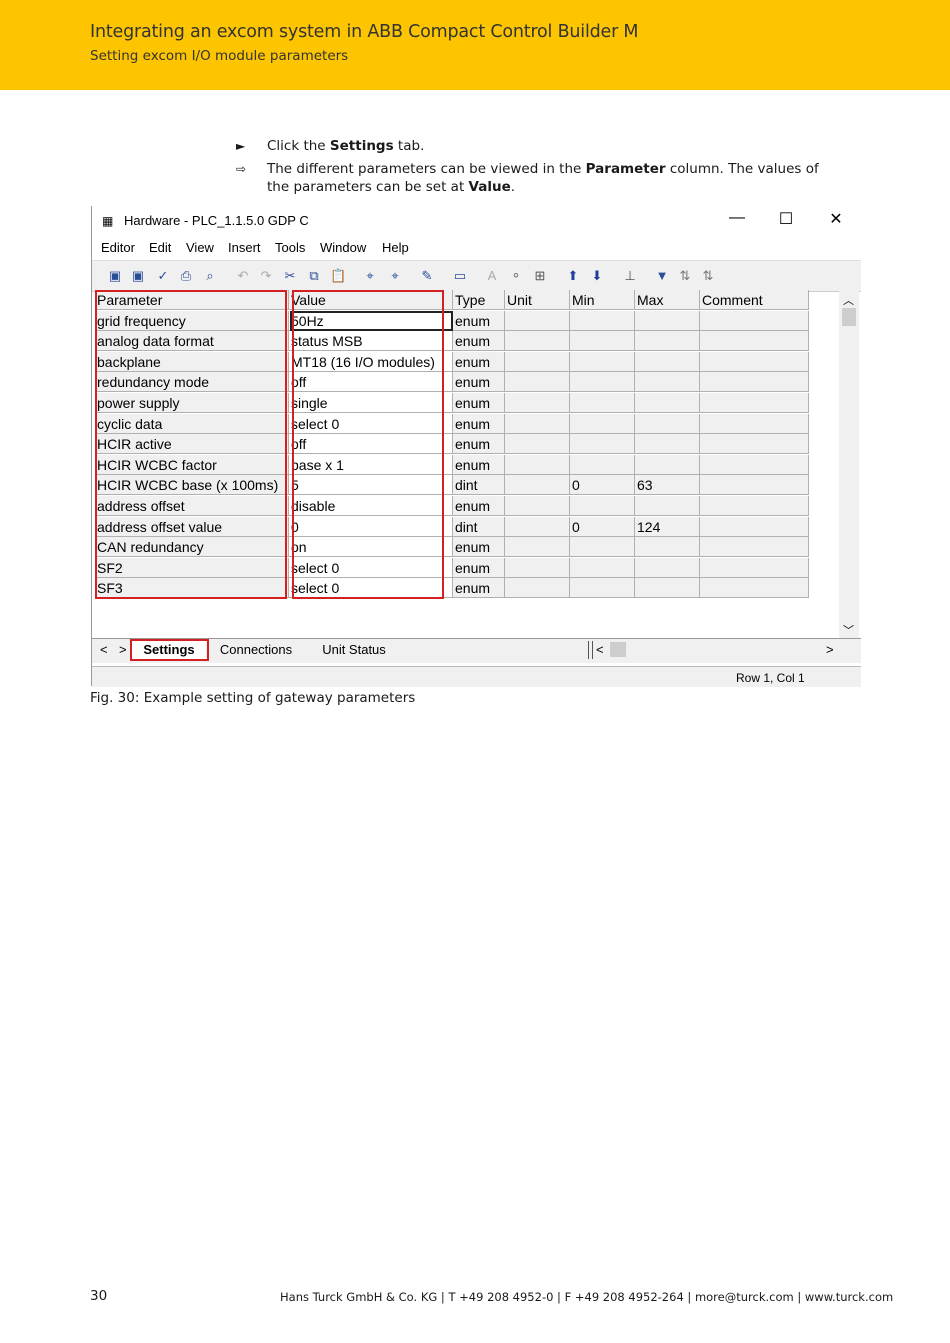 The height and width of the screenshot is (1343, 950). I want to click on menu-insert: Insert, so click(244, 247).